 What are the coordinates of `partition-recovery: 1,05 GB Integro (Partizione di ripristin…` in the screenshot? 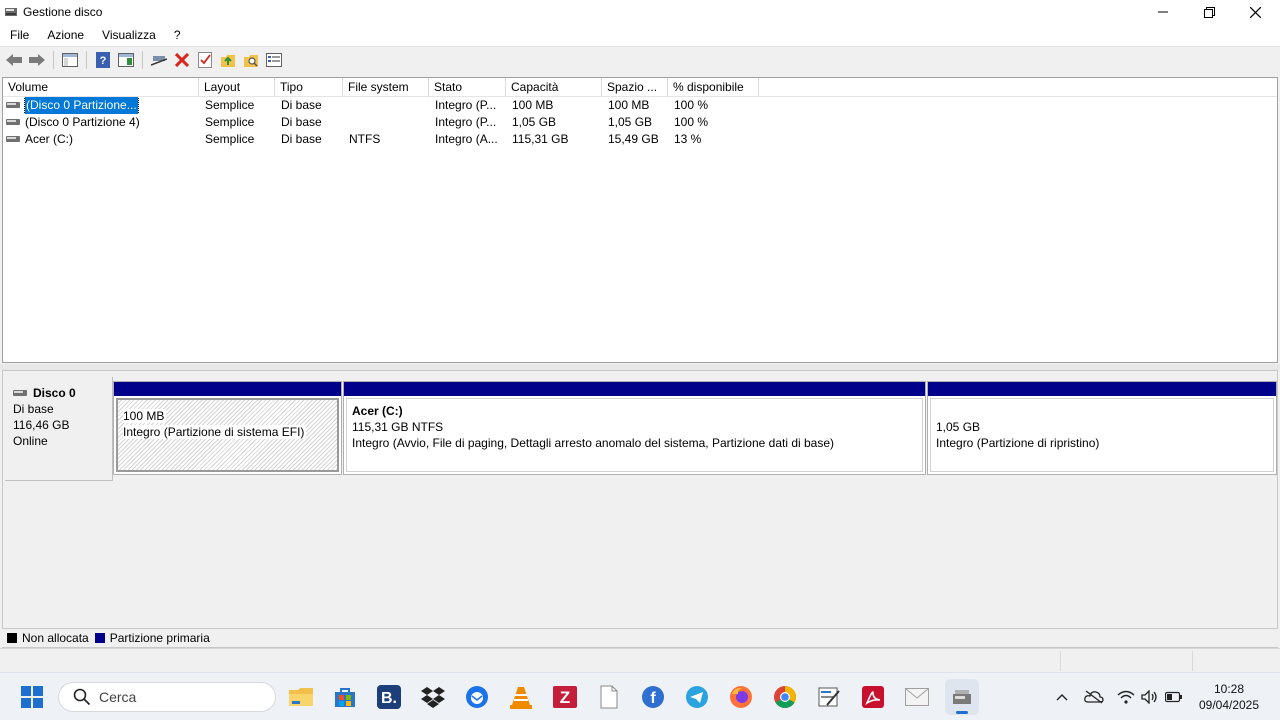 It's located at (1102, 428).